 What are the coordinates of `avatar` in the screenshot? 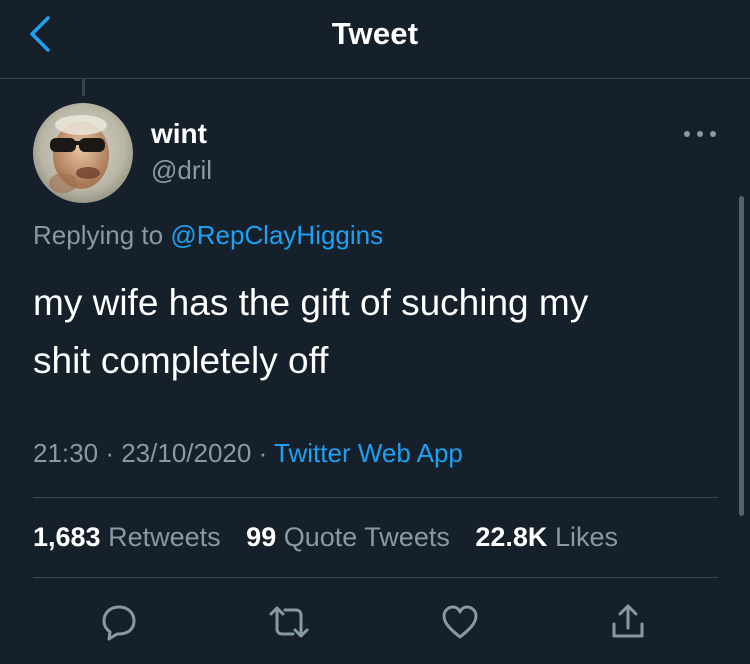 It's located at (83, 153).